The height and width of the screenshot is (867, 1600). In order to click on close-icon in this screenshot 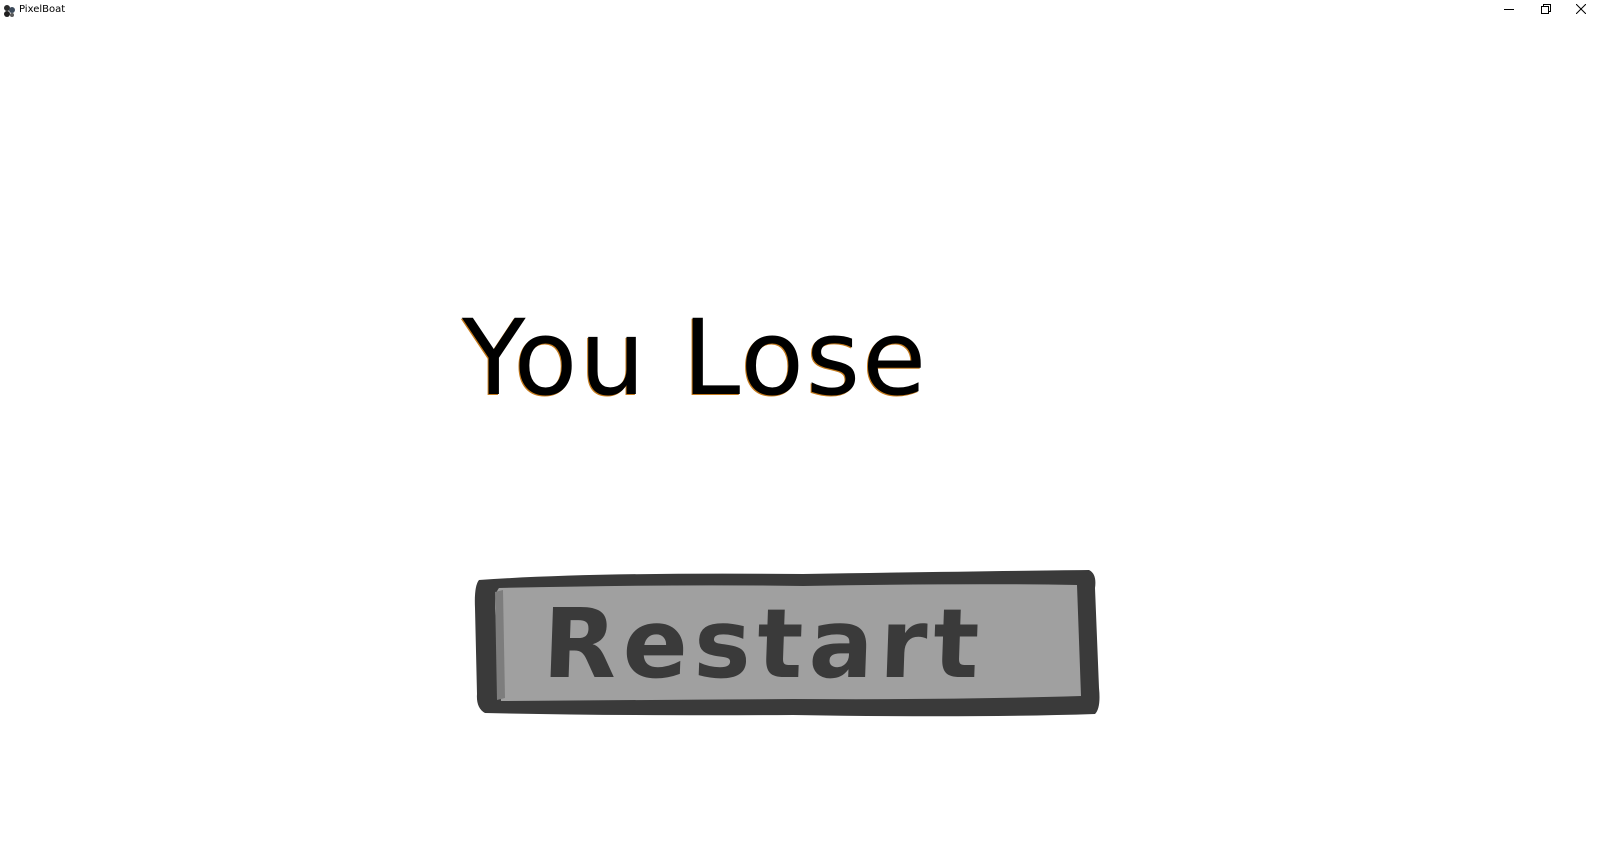, I will do `click(1581, 9)`.